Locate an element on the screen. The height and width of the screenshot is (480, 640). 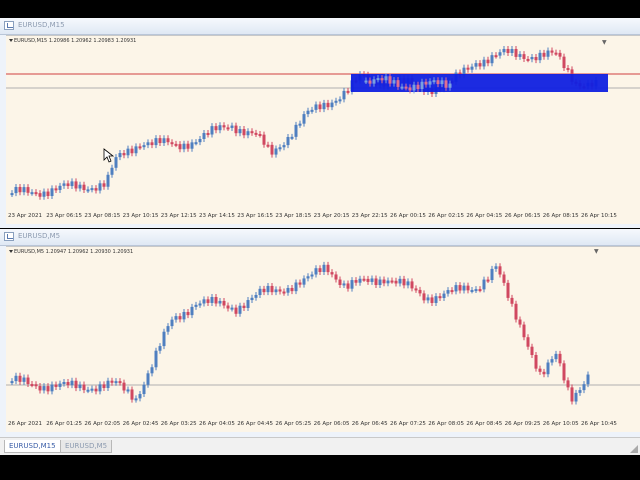
window-title-bar: EURUSD,M15 is located at coordinates (320, 26).